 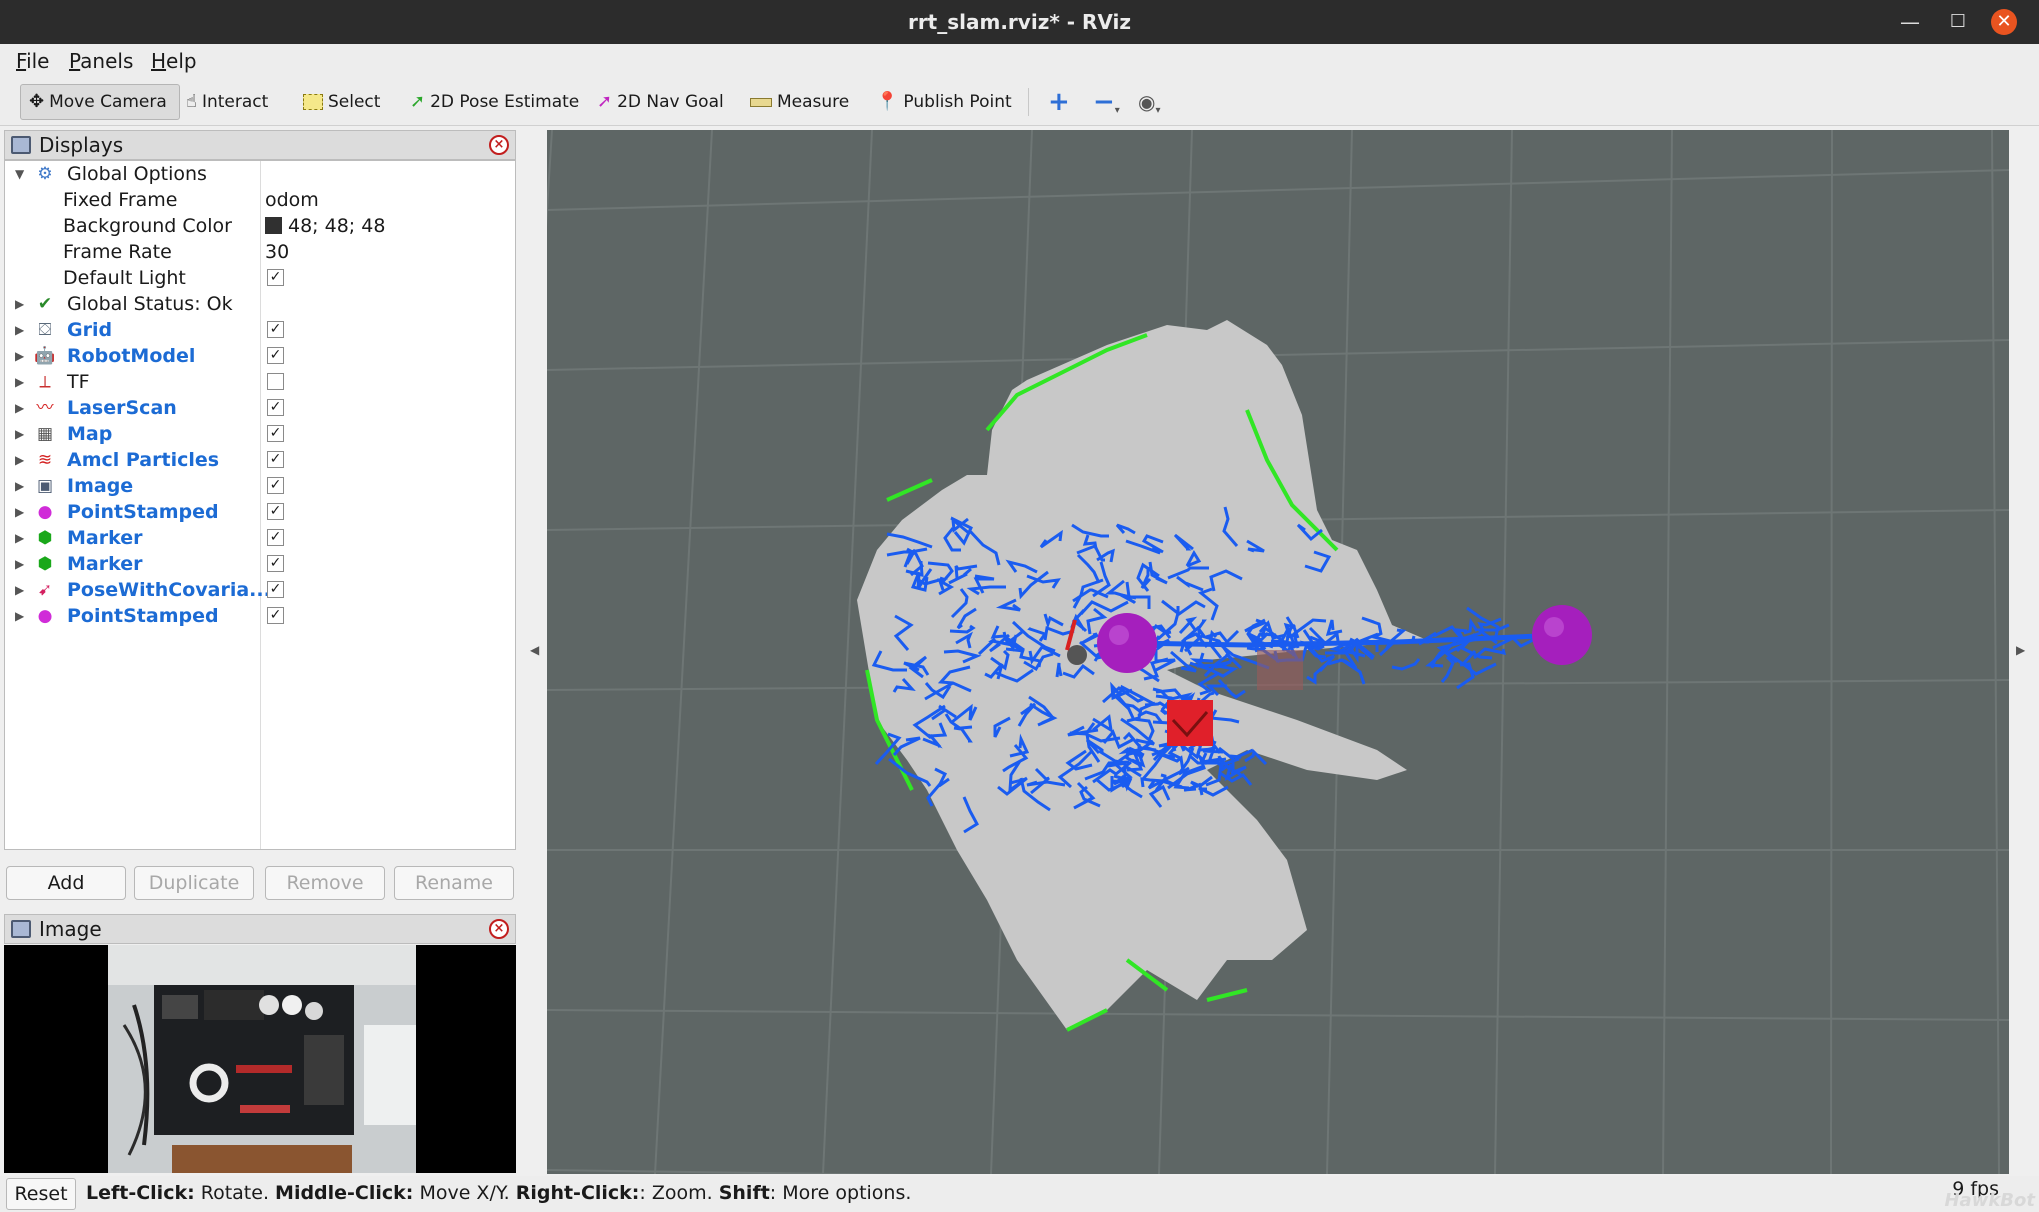 What do you see at coordinates (191, 101) in the screenshot?
I see `hand-pointer-icon: ☝` at bounding box center [191, 101].